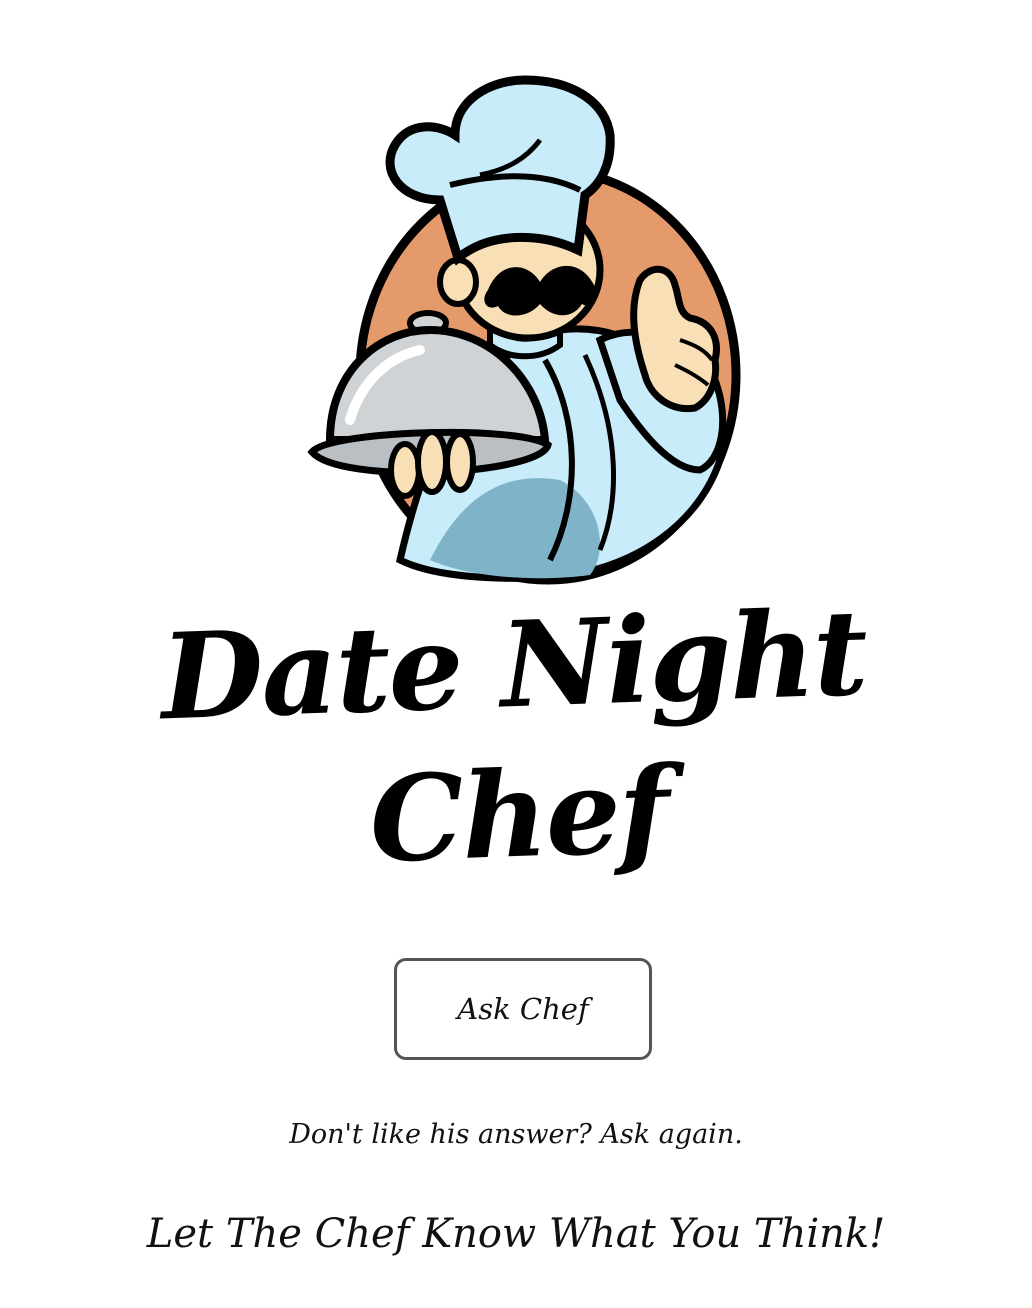 This screenshot has height=1308, width=1032. I want to click on ask-chef-button: Ask Chef, so click(523, 1009).